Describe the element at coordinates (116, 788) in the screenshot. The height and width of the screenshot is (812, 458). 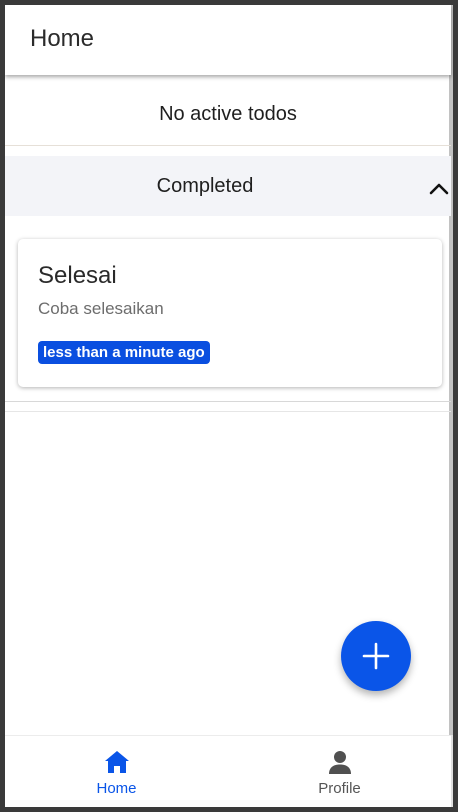
I see `nav-item-label: Home` at that location.